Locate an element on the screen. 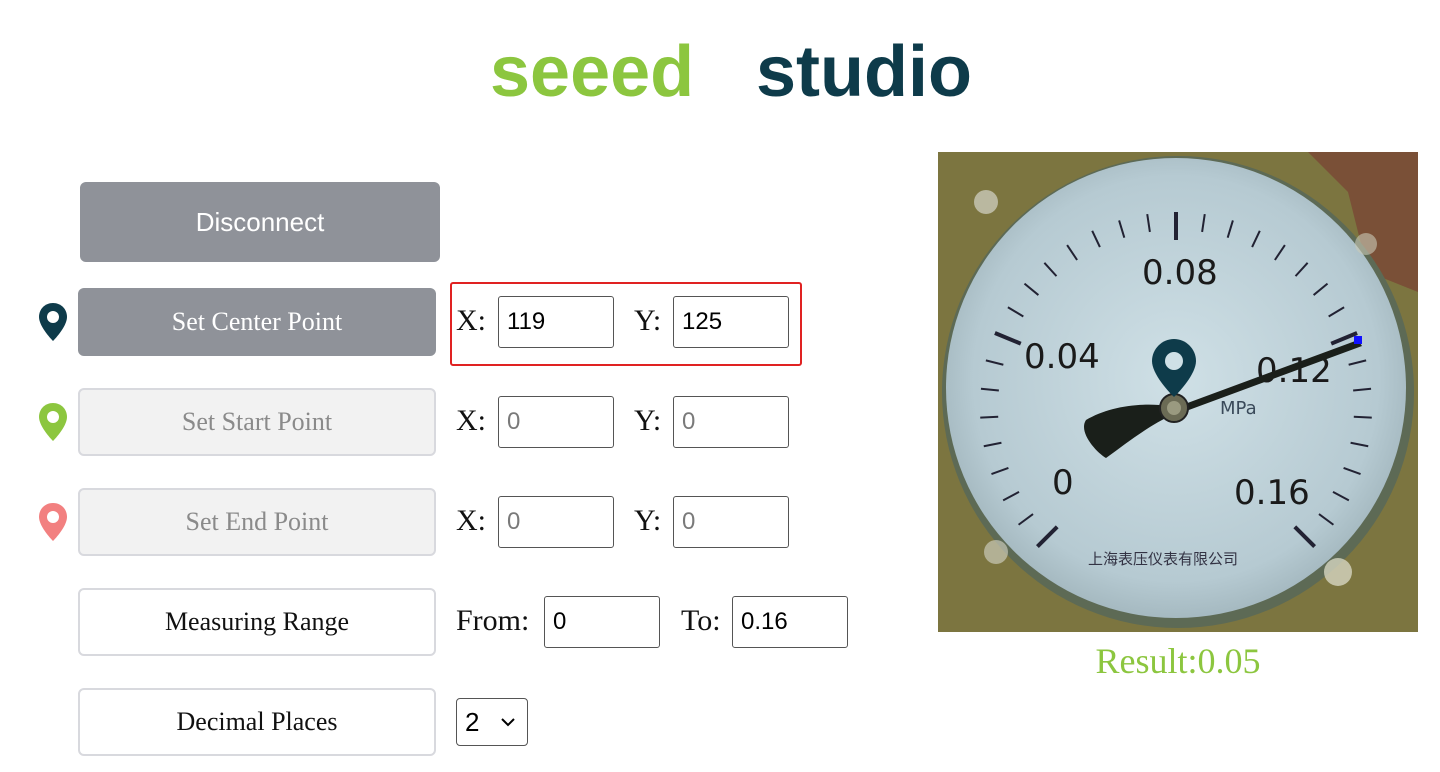 The width and height of the screenshot is (1440, 772). center-x-label: X: is located at coordinates (471, 320).